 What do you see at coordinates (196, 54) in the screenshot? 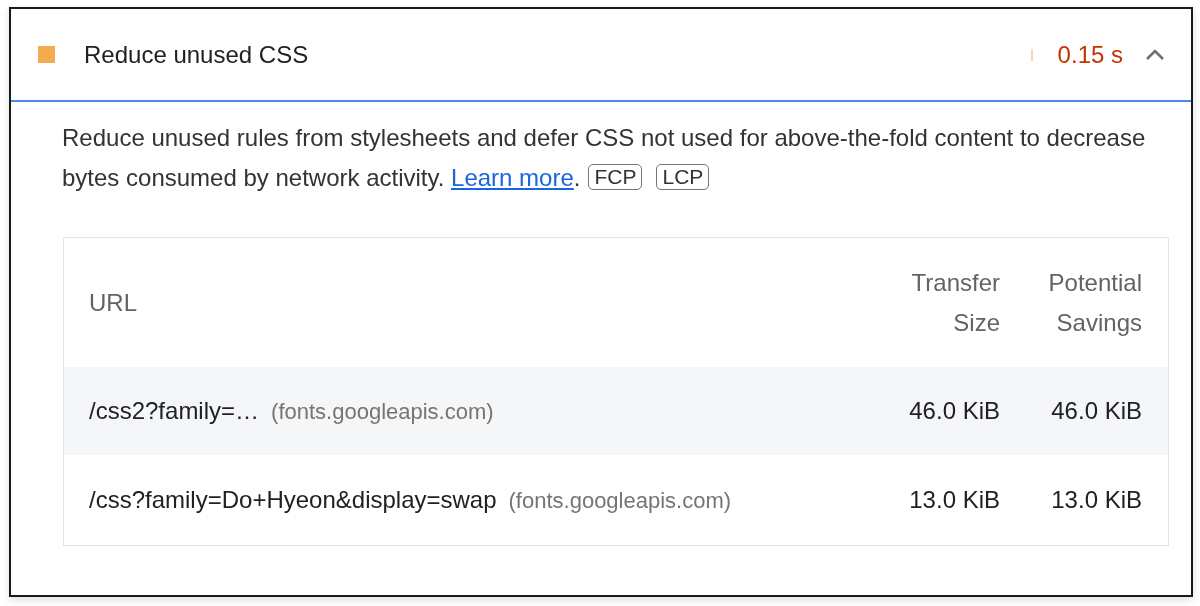
I see `audit-title: Reduce unused CSS` at bounding box center [196, 54].